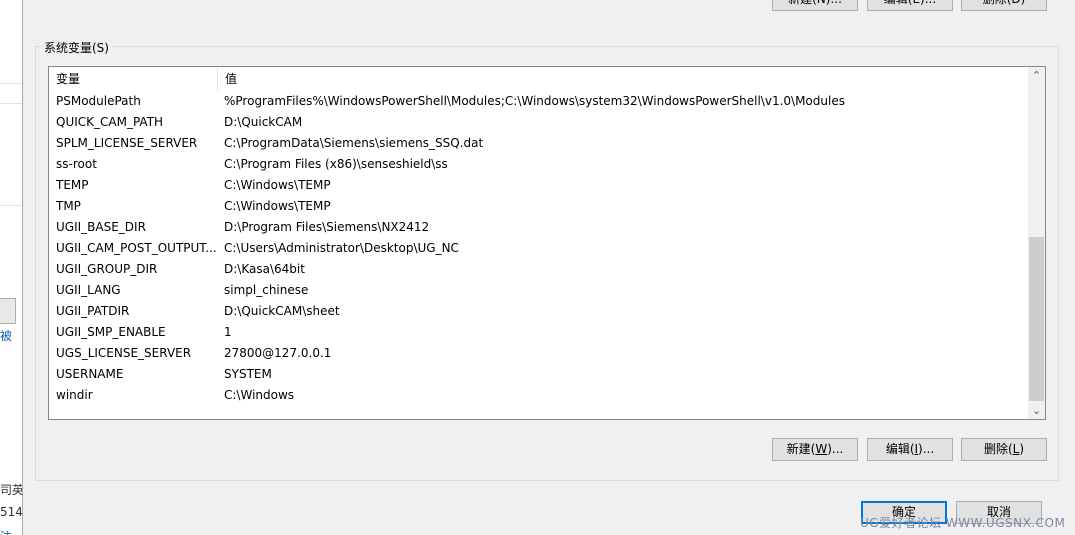  I want to click on background-text: 注, so click(6, 531).